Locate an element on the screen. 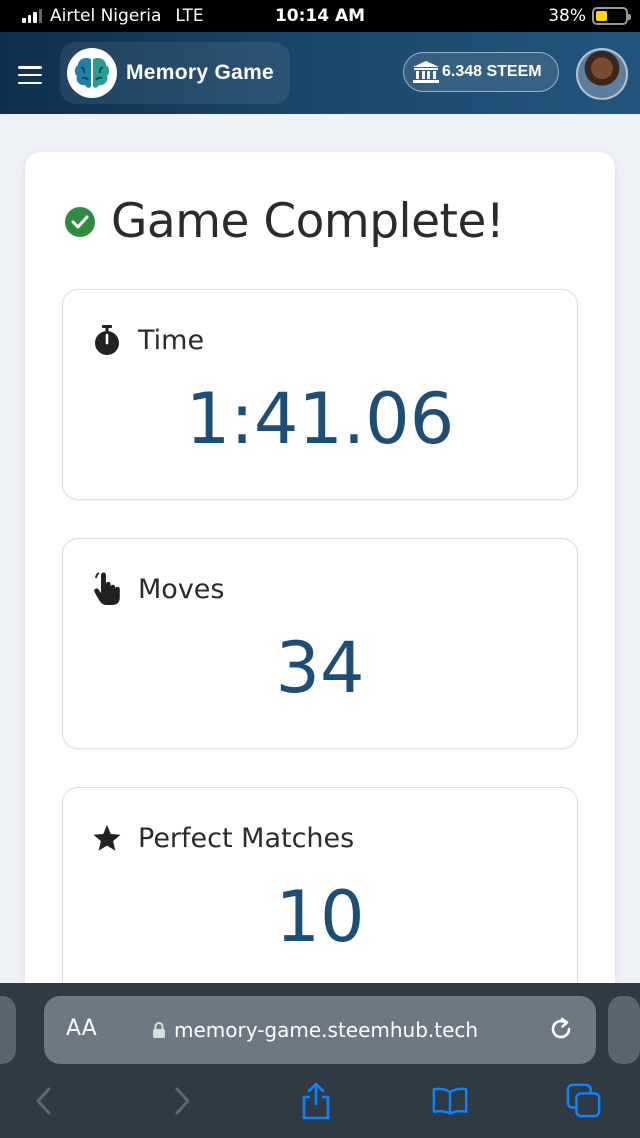 The height and width of the screenshot is (1138, 640). bank-icon is located at coordinates (426, 72).